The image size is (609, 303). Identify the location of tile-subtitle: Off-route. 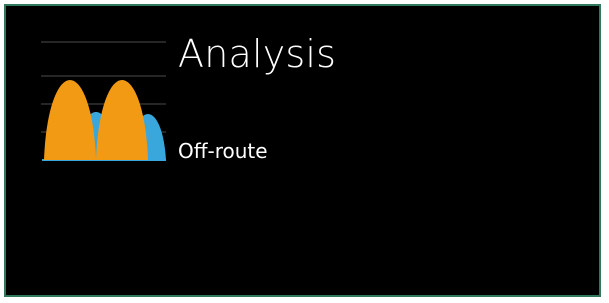
(223, 151).